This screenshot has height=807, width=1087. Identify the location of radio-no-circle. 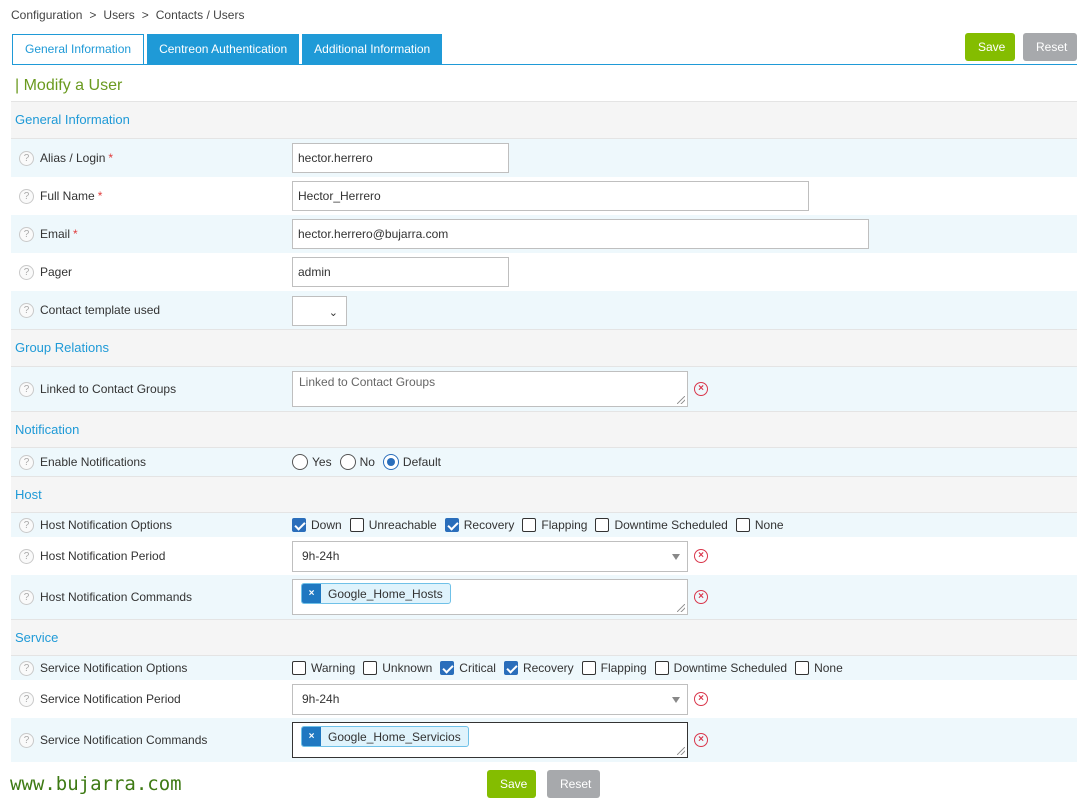
(347, 462).